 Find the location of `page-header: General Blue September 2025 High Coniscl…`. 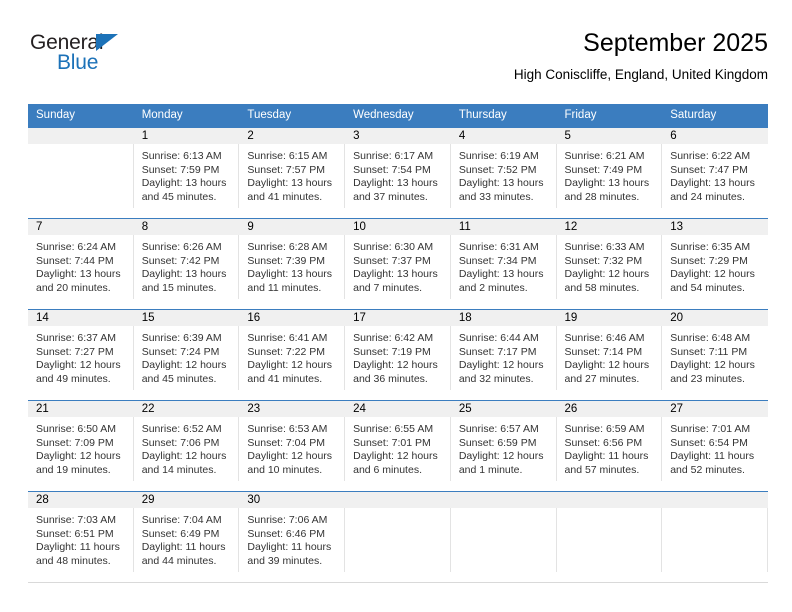

page-header: General Blue September 2025 High Coniscl… is located at coordinates (398, 63).